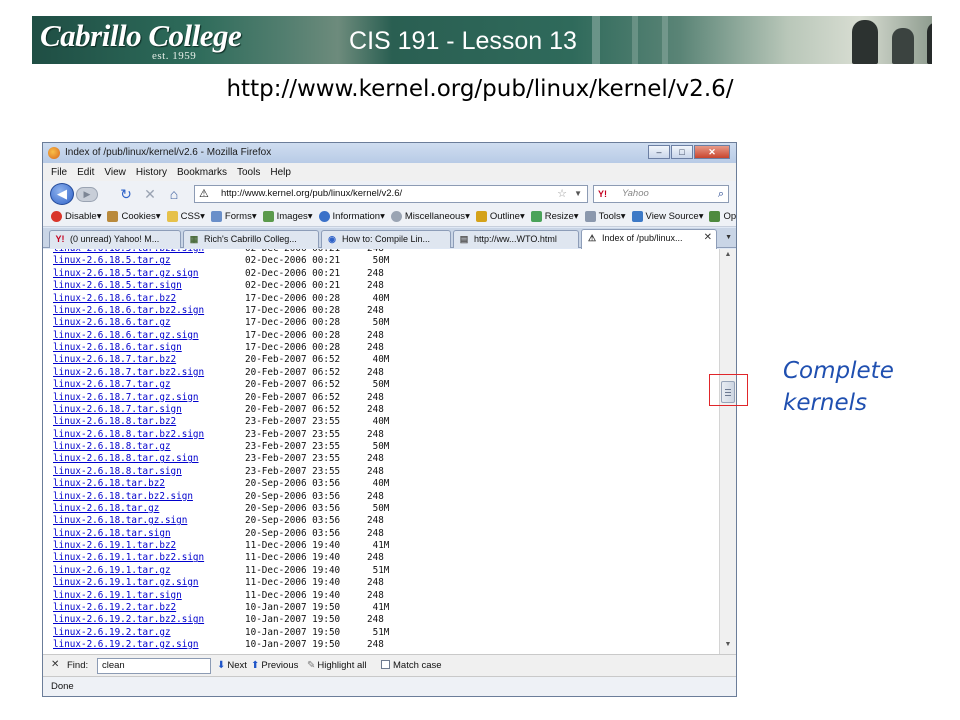 Image resolution: width=960 pixels, height=720 pixels. What do you see at coordinates (54, 153) in the screenshot?
I see `firefox-icon` at bounding box center [54, 153].